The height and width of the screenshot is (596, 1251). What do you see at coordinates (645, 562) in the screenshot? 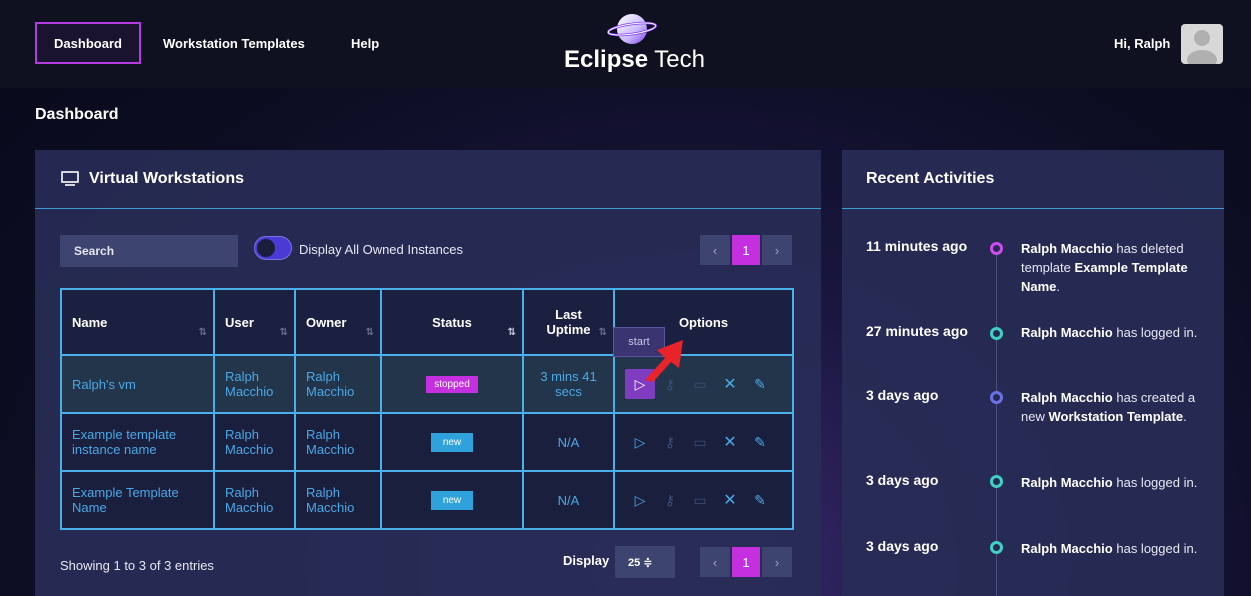
I see `page-size-select: 25 ≑` at bounding box center [645, 562].